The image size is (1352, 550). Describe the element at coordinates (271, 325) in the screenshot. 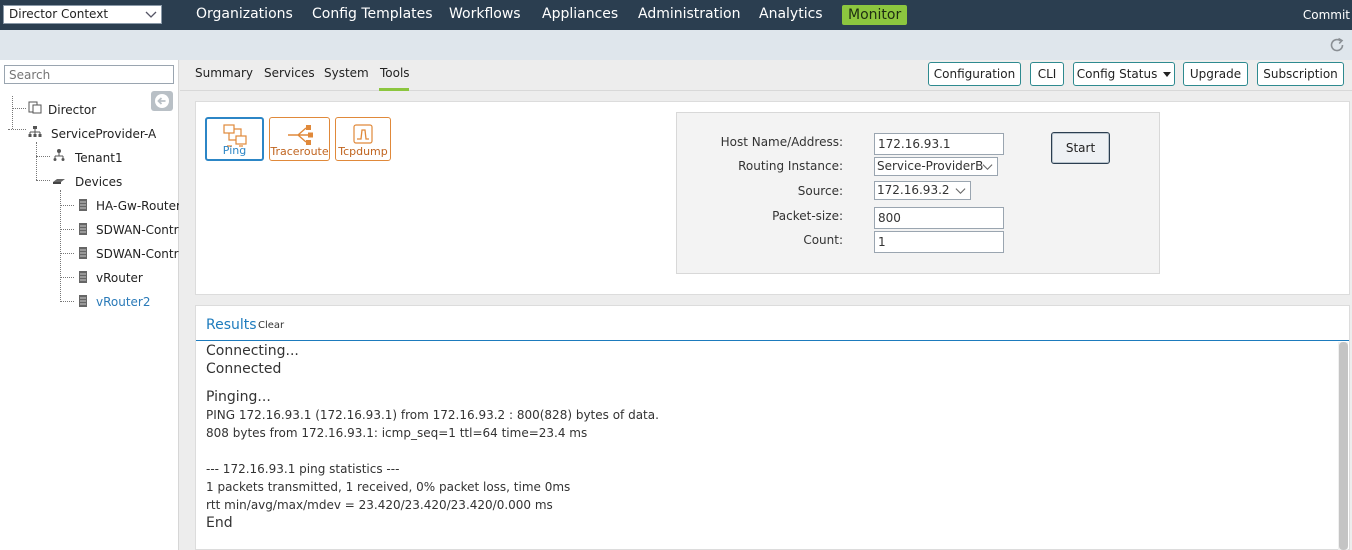

I see `clear-results-link: Clear` at that location.